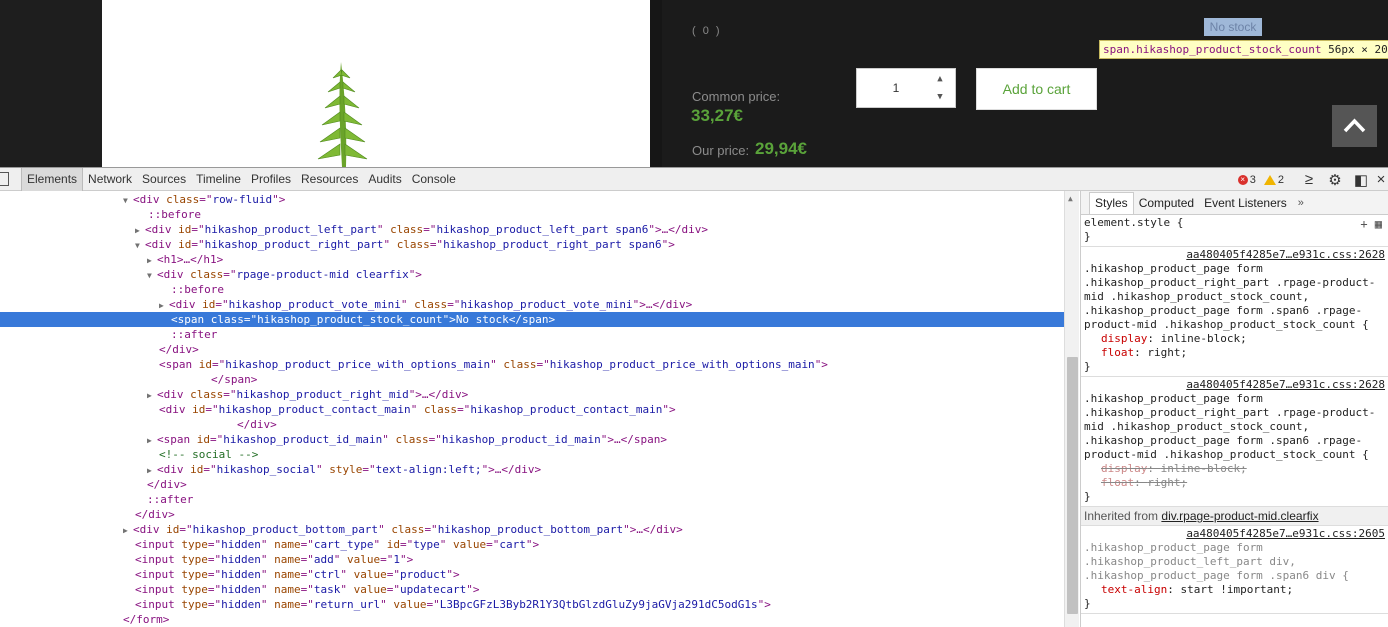  I want to click on tab-computed: Computed, so click(1166, 203).